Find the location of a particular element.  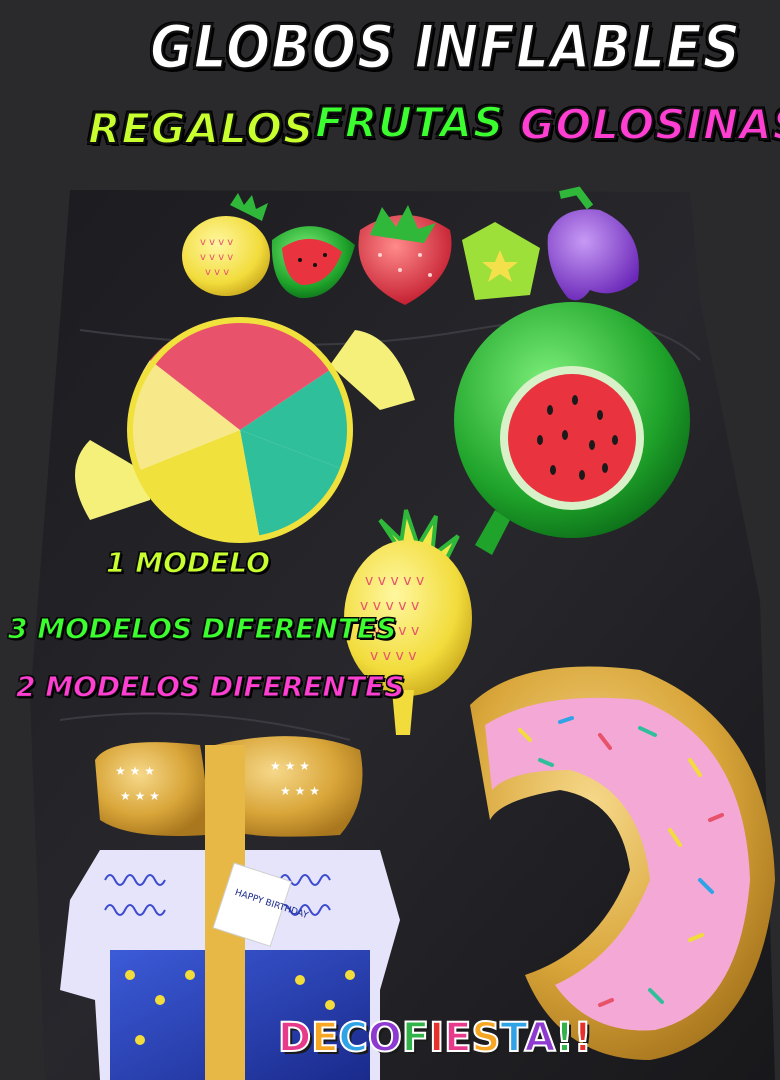

tag-two-models: 2 MODELOS DIFERENTES is located at coordinates (210, 687).